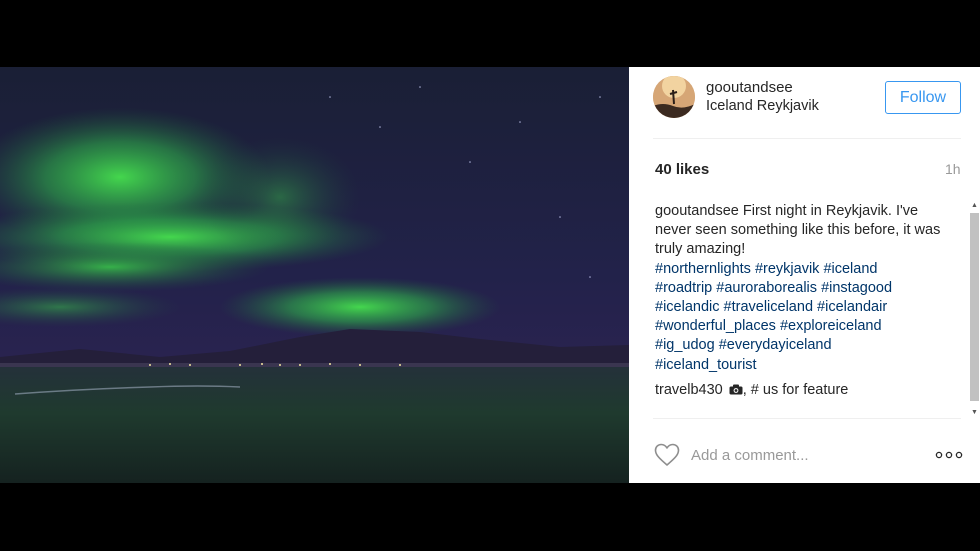 This screenshot has height=551, width=980. I want to click on comment-text: , # us for feature, so click(795, 389).